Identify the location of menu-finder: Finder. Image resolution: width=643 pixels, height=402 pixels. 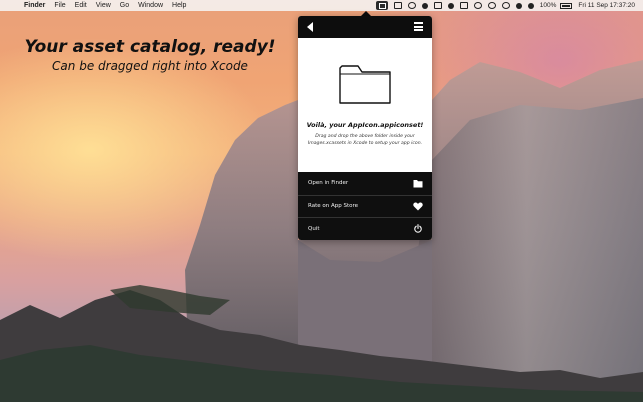
(34, 5).